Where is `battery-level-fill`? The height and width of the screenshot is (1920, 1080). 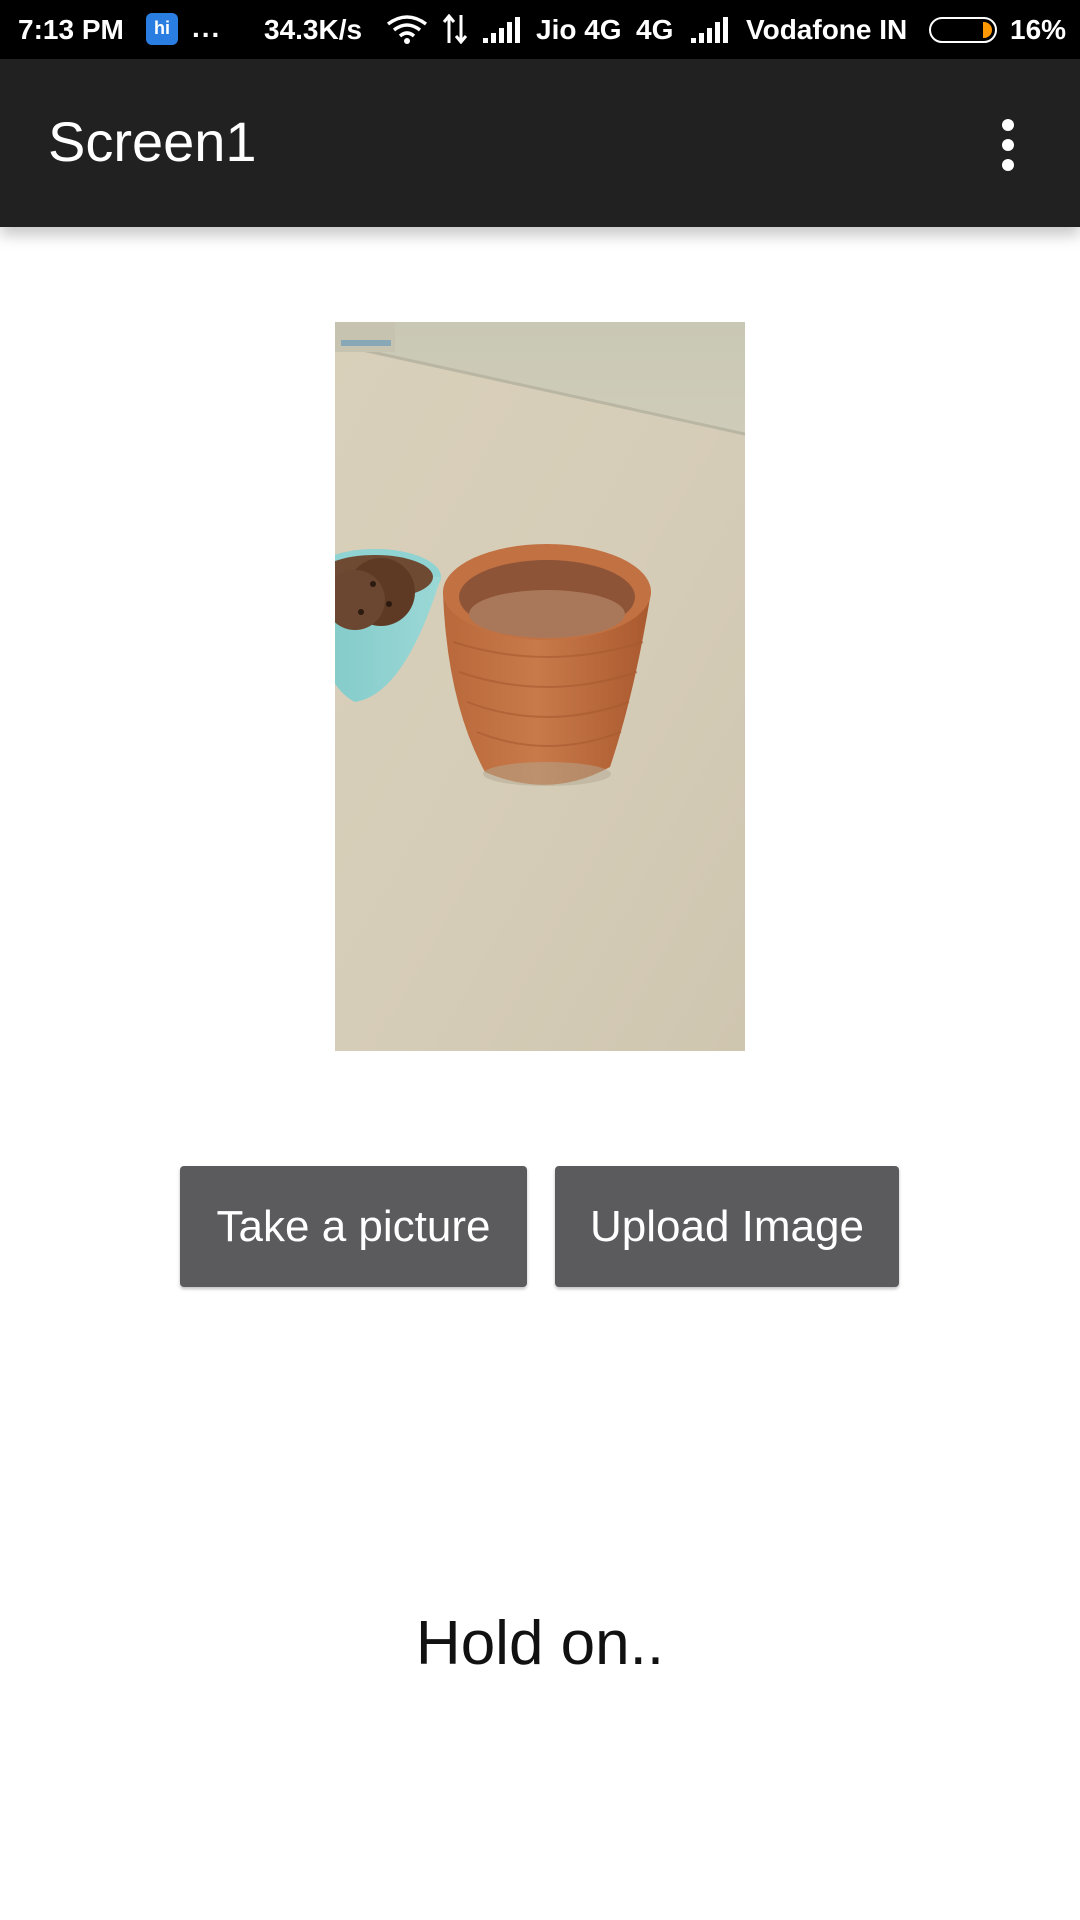 battery-level-fill is located at coordinates (987, 30).